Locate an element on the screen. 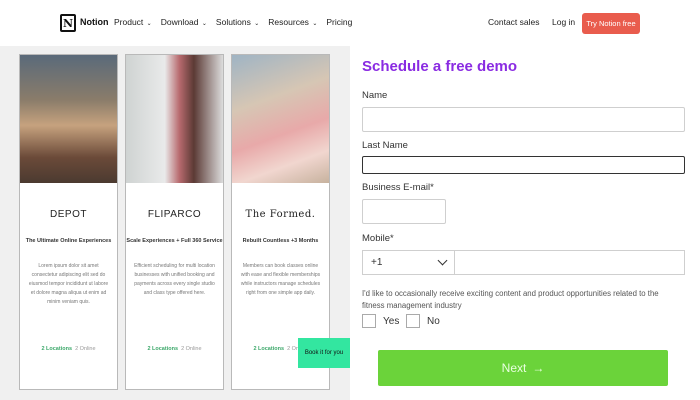 The height and width of the screenshot is (400, 700). email-label: Business E-mail* is located at coordinates (398, 187).